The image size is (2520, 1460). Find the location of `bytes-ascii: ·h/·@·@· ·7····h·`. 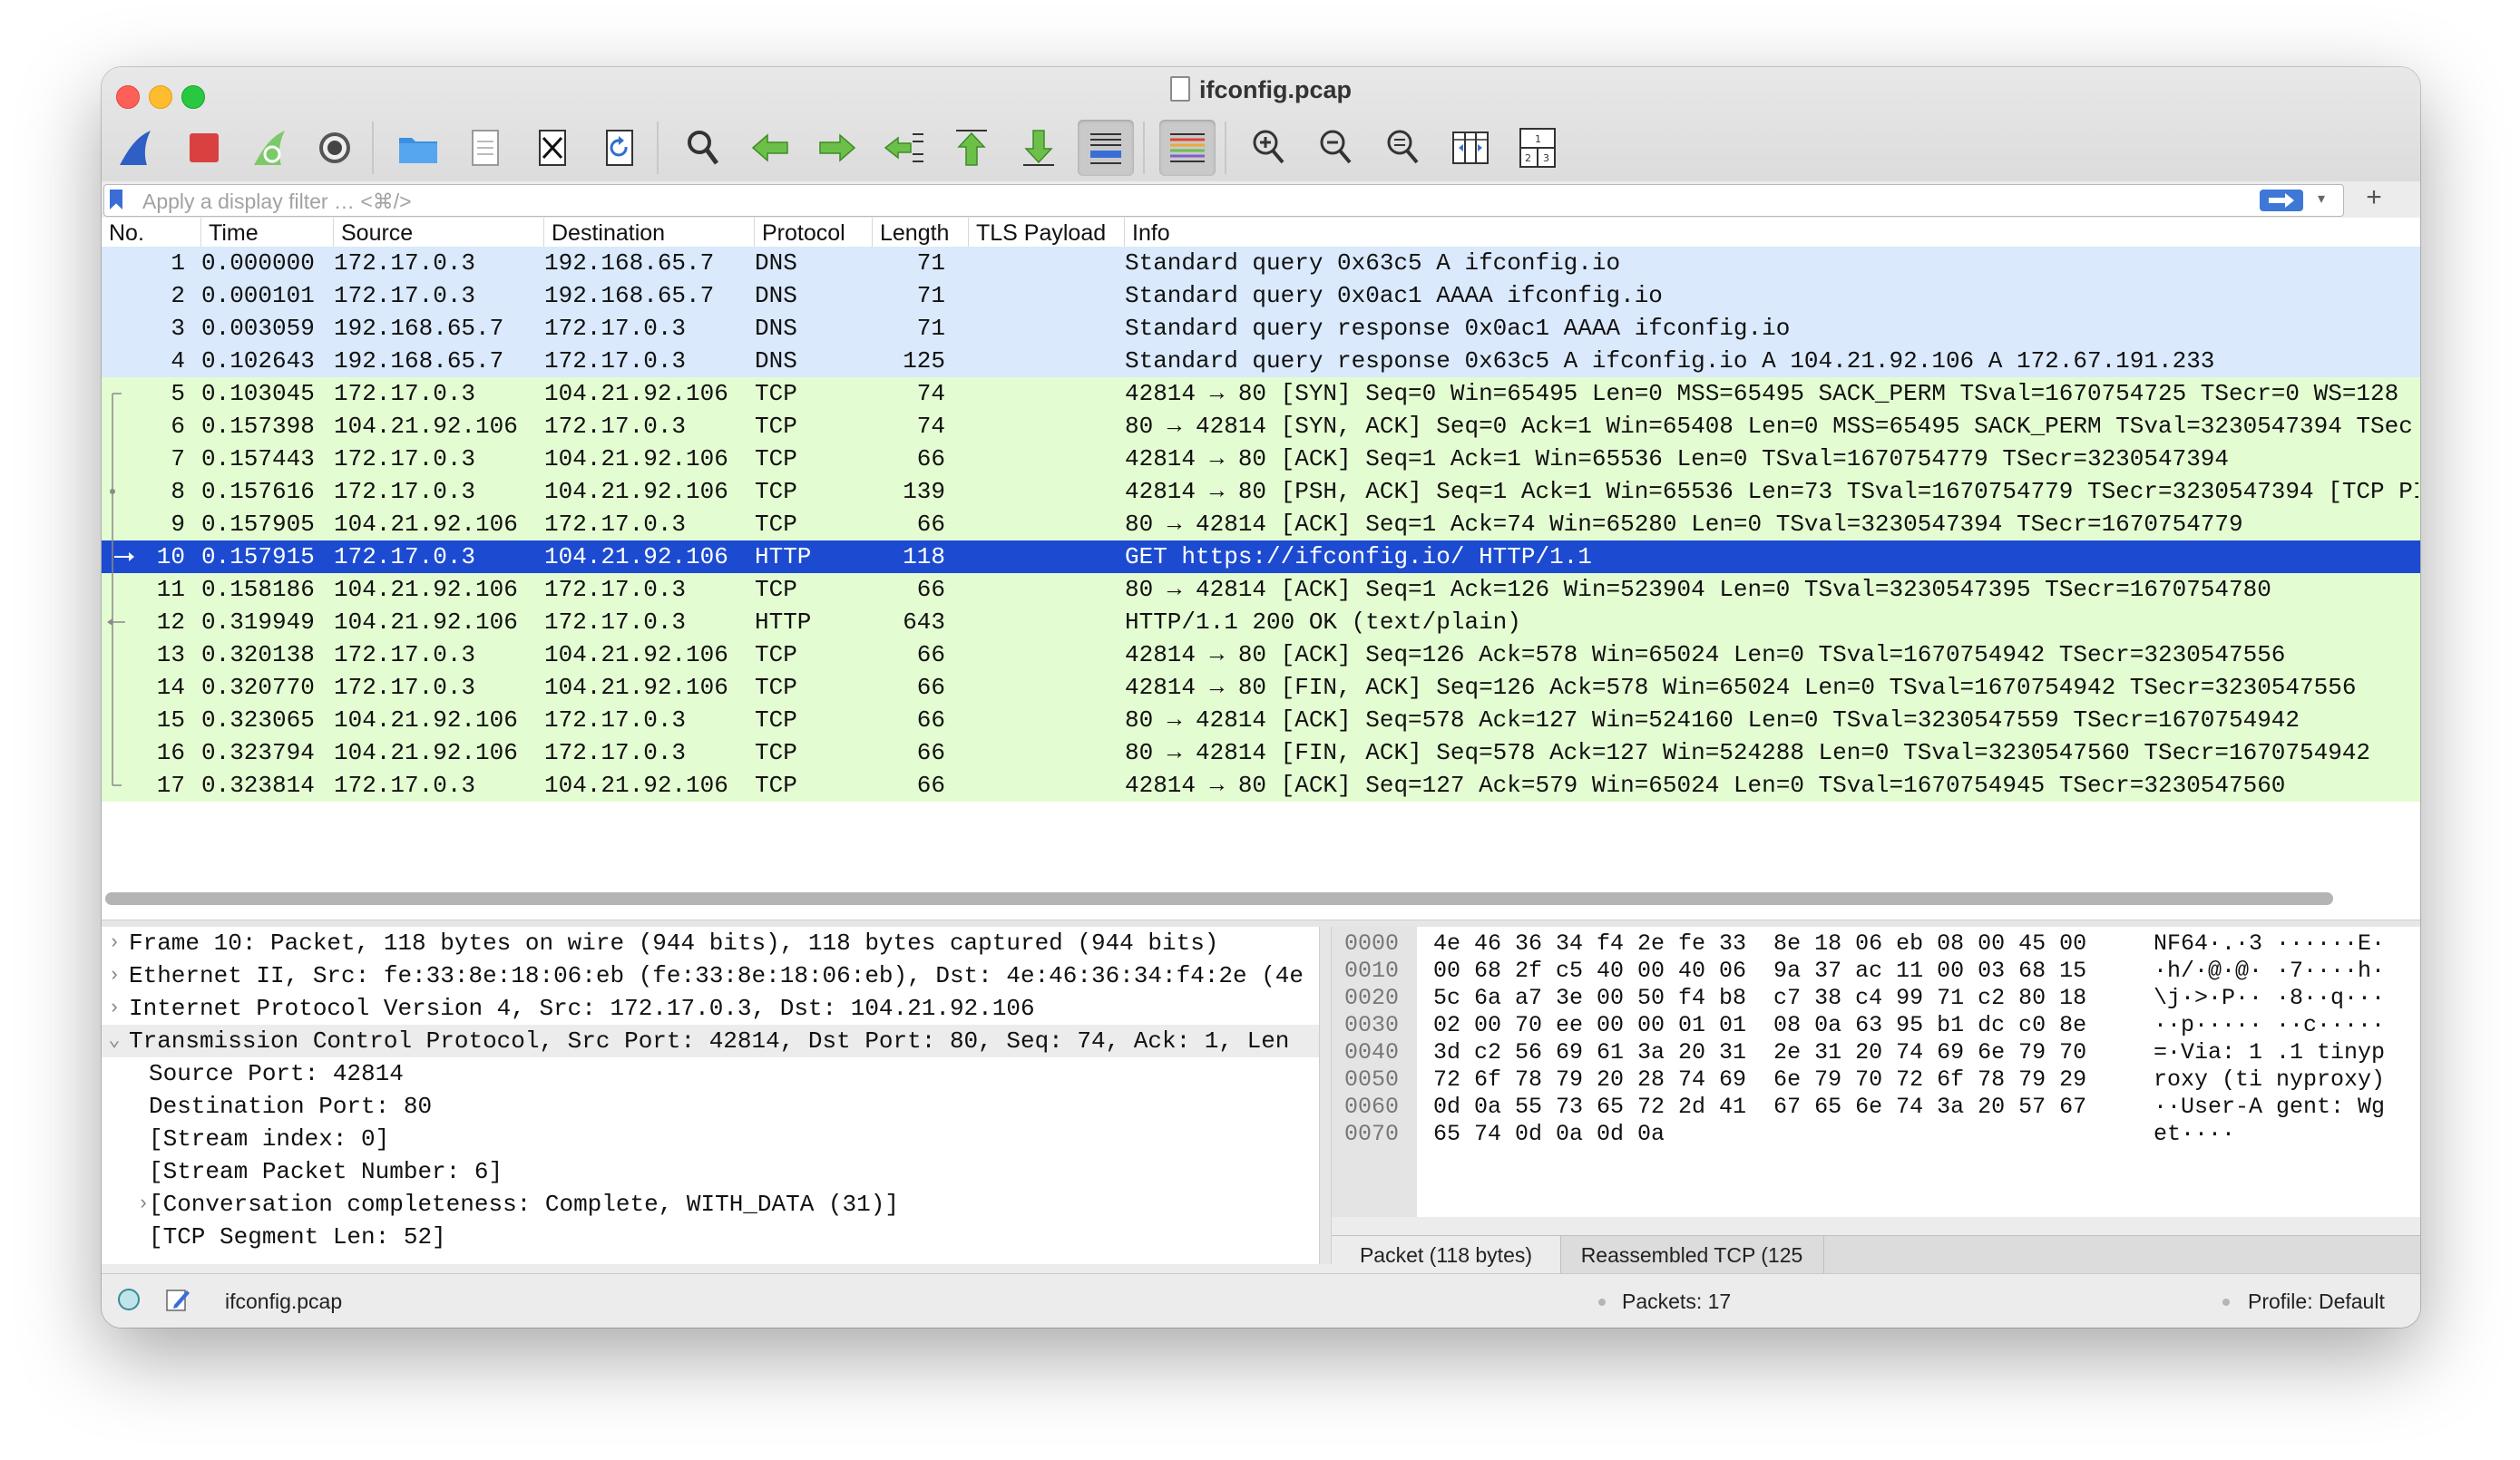

bytes-ascii: ·h/·@·@· ·7····h· is located at coordinates (2270, 972).